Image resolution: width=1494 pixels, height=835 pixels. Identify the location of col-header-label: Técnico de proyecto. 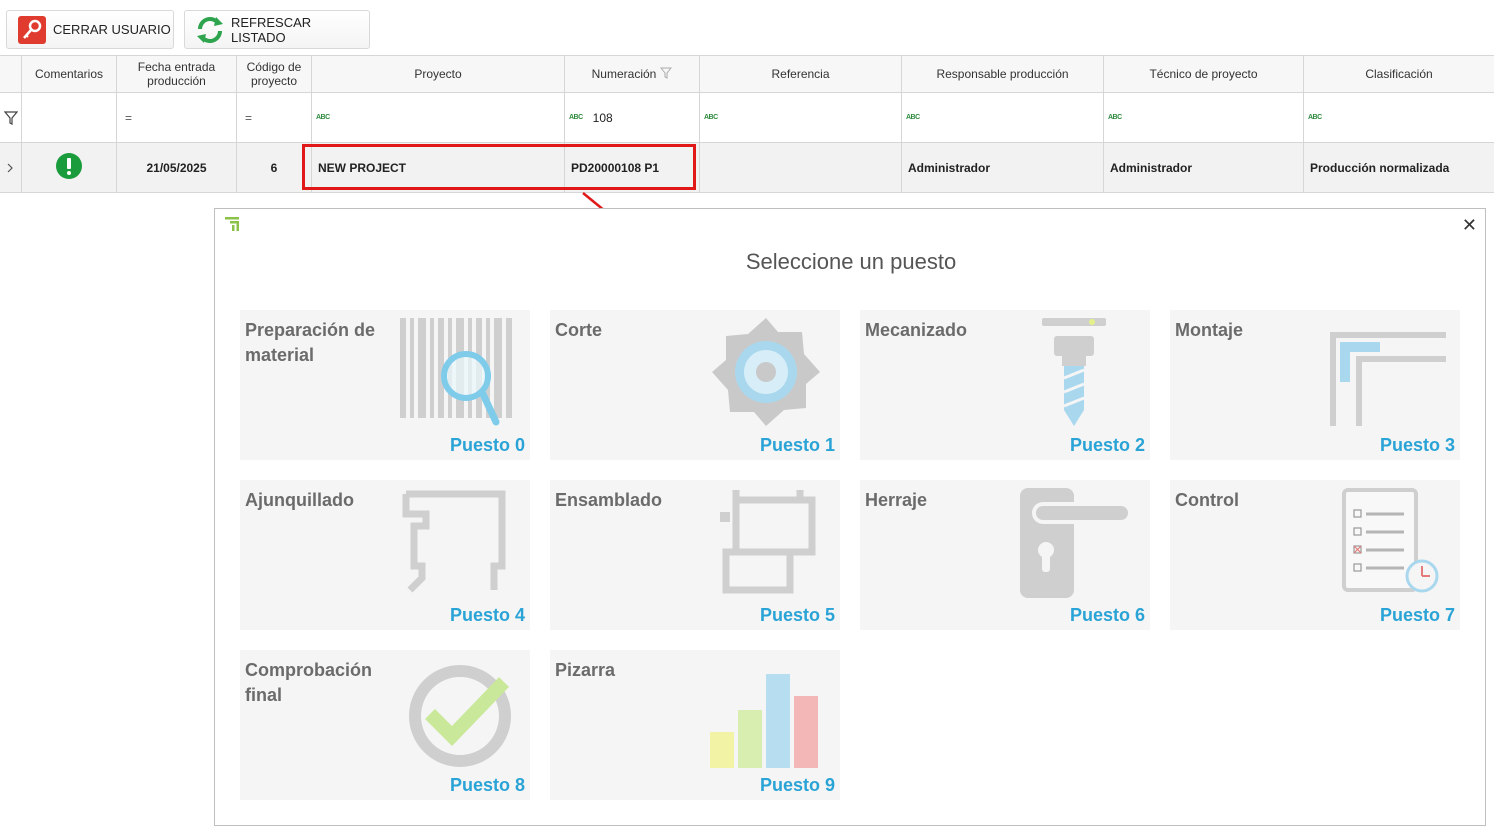
(1203, 74).